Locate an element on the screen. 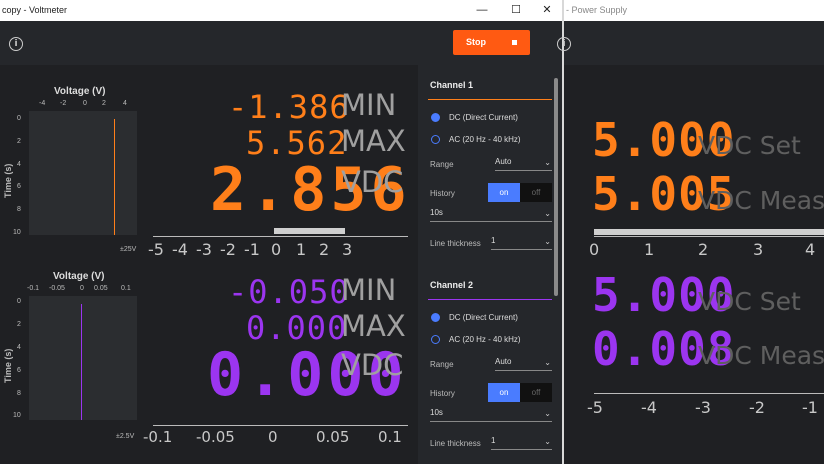 This screenshot has width=824, height=464. ch2-thickness-dropdown: 1 ⌄ is located at coordinates (521, 443).